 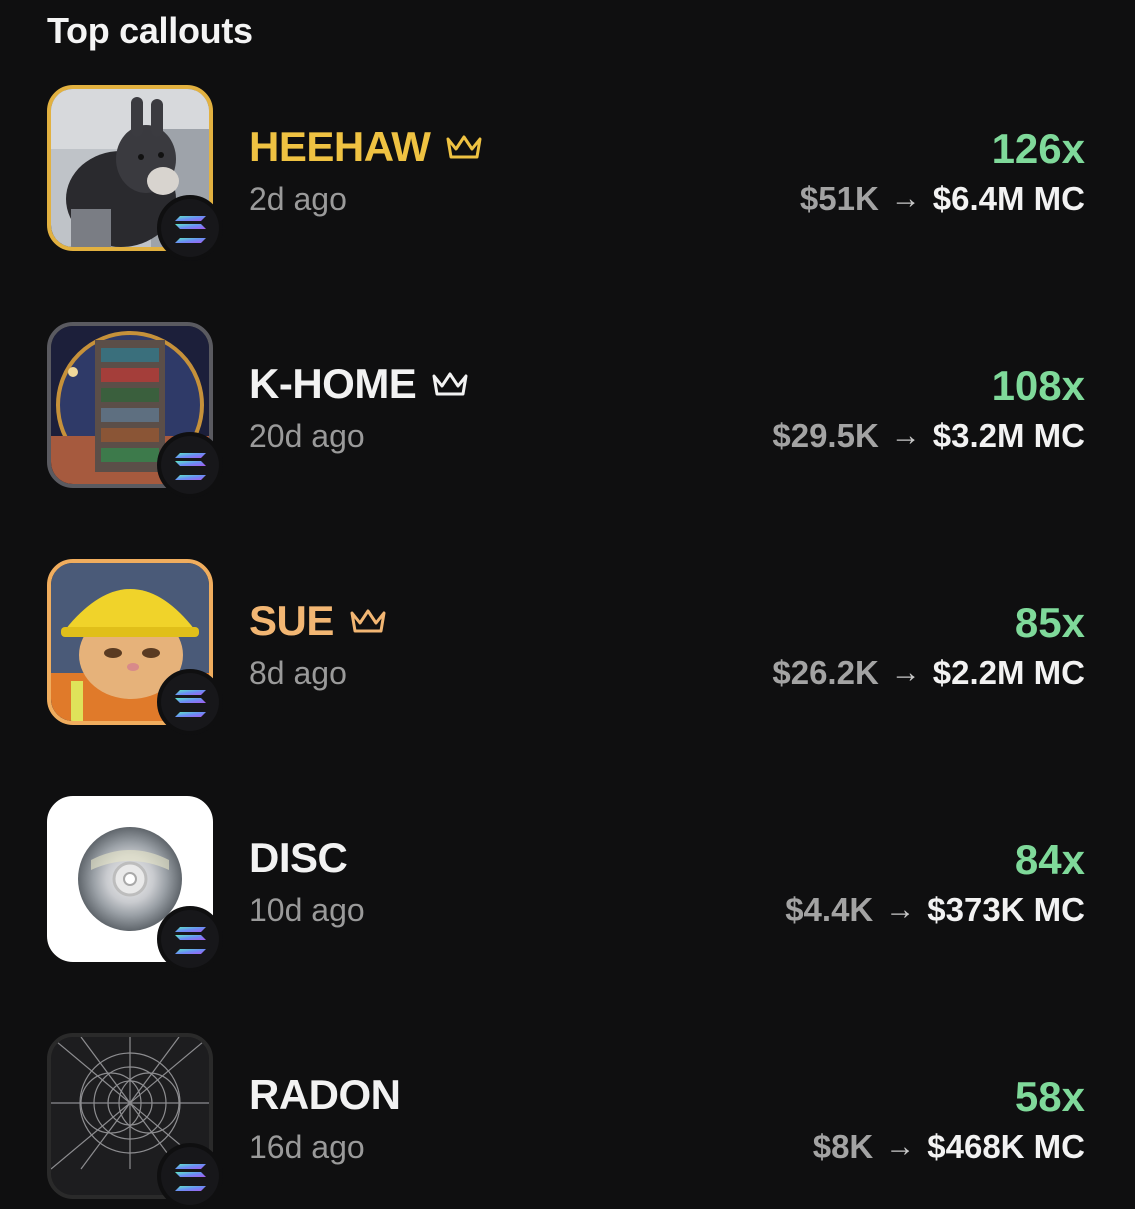 I want to click on token-name: K-HOME, so click(x=333, y=383).